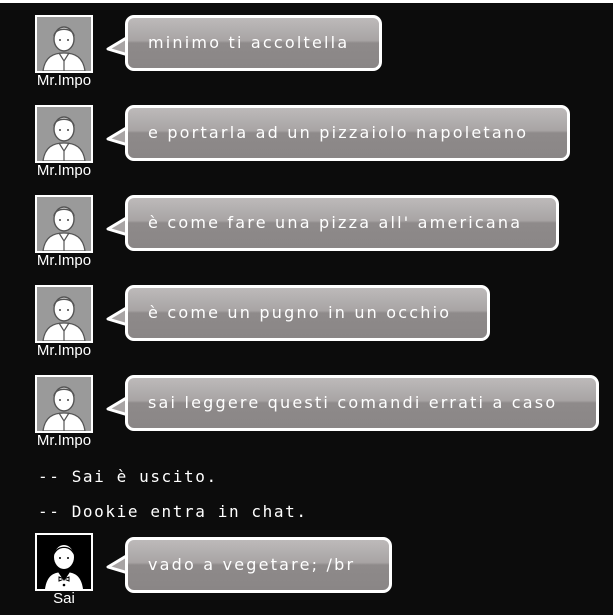 This screenshot has width=613, height=615. I want to click on system-message: -- Sai è uscito., so click(128, 476).